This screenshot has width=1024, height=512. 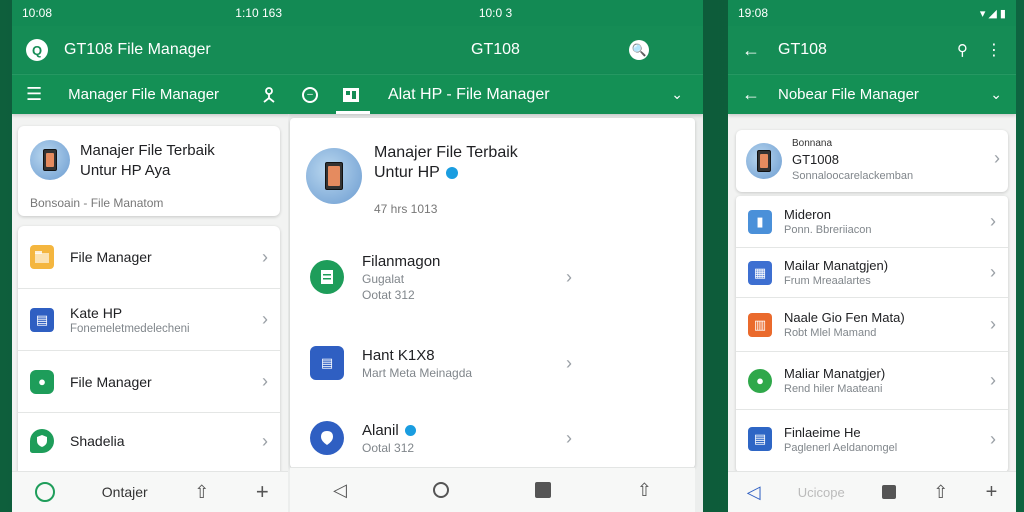 What do you see at coordinates (962, 50) in the screenshot?
I see `search-icon: ⚲` at bounding box center [962, 50].